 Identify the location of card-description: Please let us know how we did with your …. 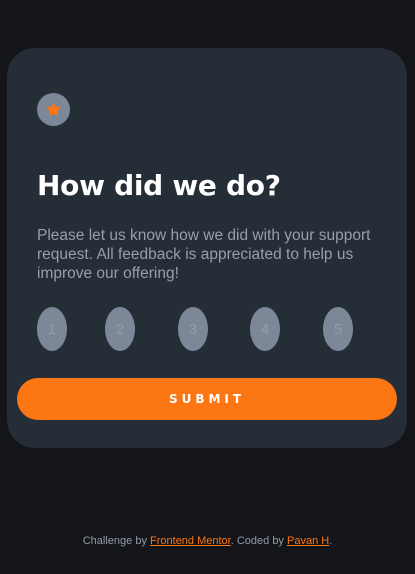
(204, 254).